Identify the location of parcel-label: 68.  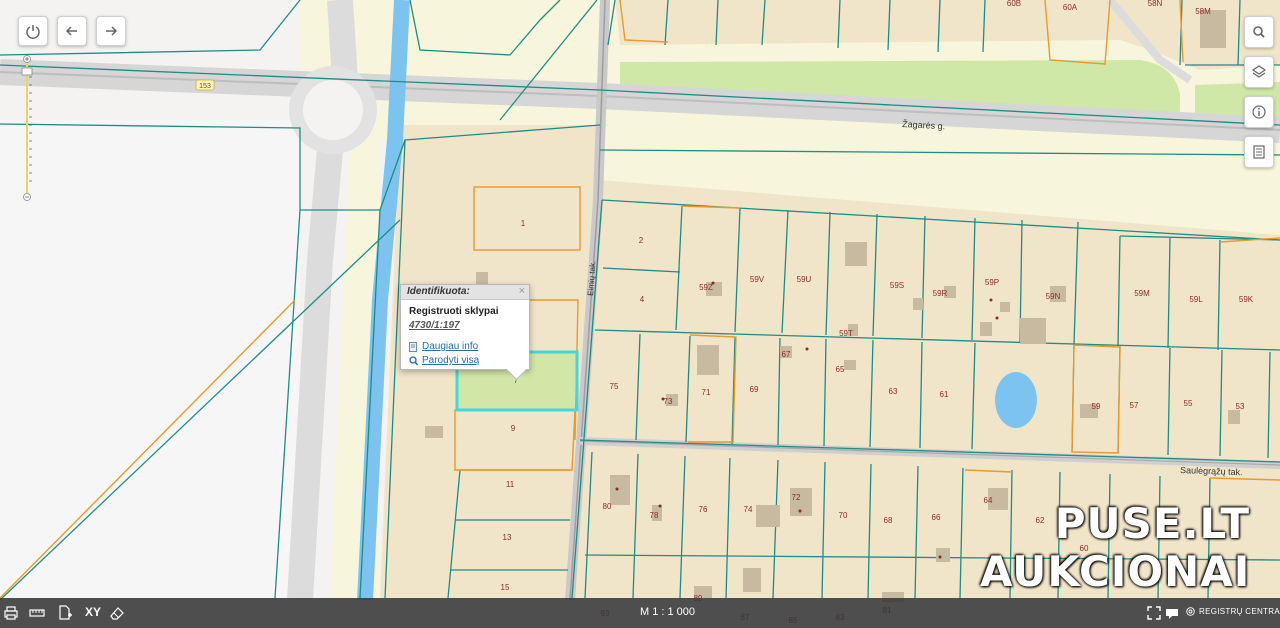
(888, 520).